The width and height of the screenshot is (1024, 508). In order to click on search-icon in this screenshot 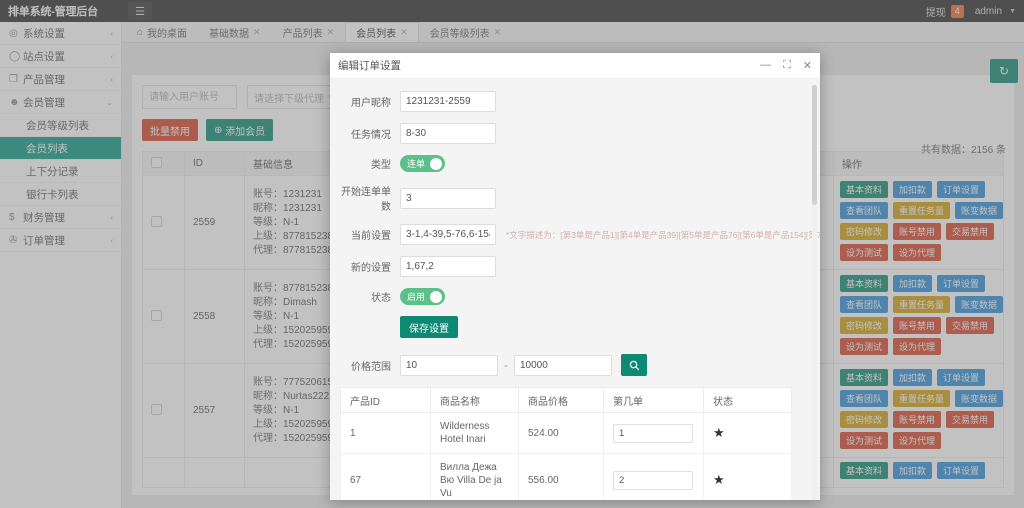, I will do `click(634, 365)`.